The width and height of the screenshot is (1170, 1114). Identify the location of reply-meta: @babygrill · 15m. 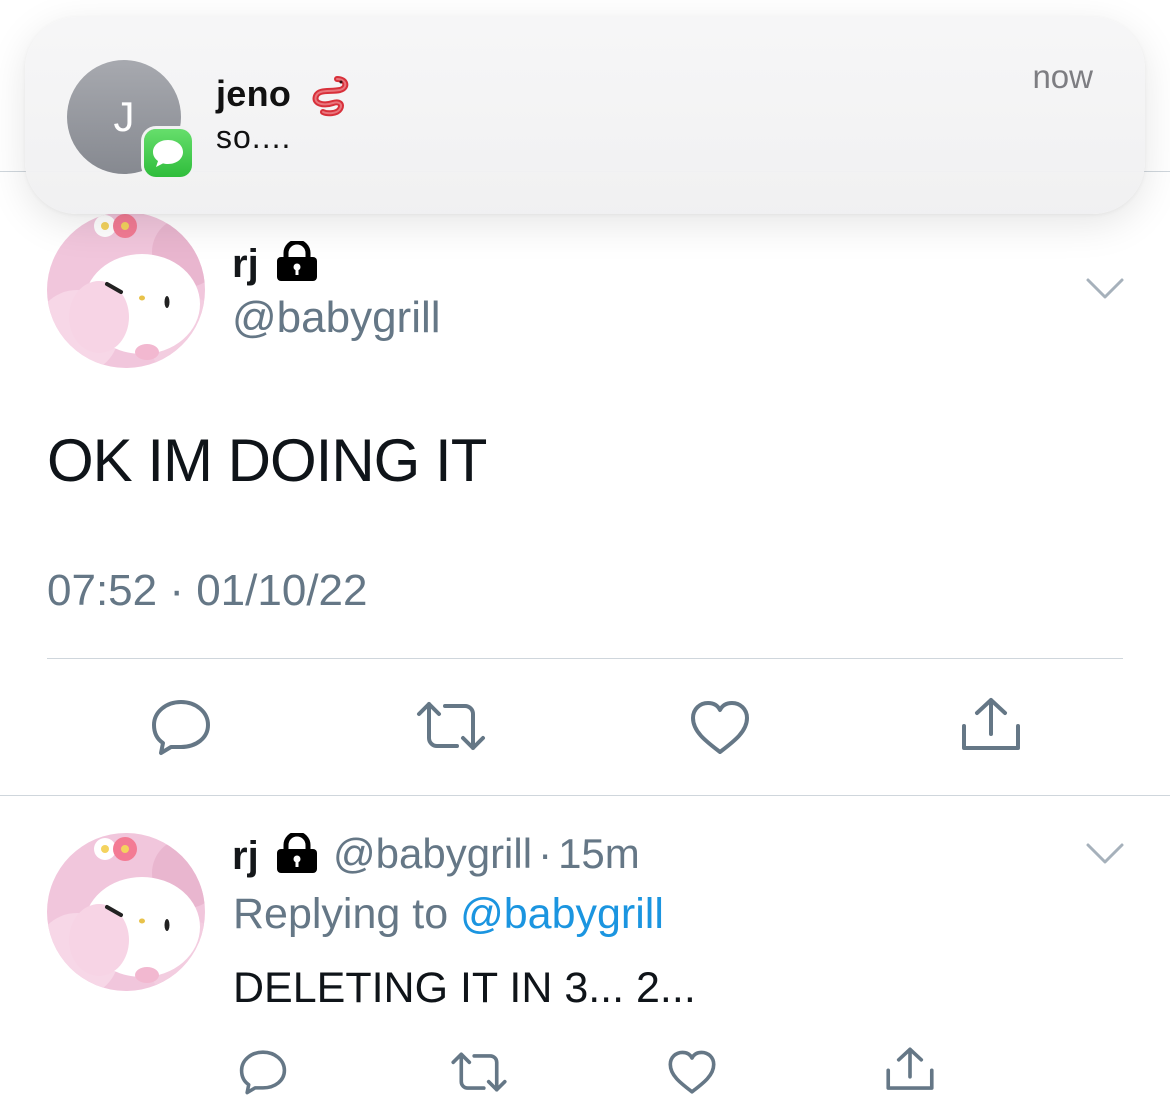
(486, 854).